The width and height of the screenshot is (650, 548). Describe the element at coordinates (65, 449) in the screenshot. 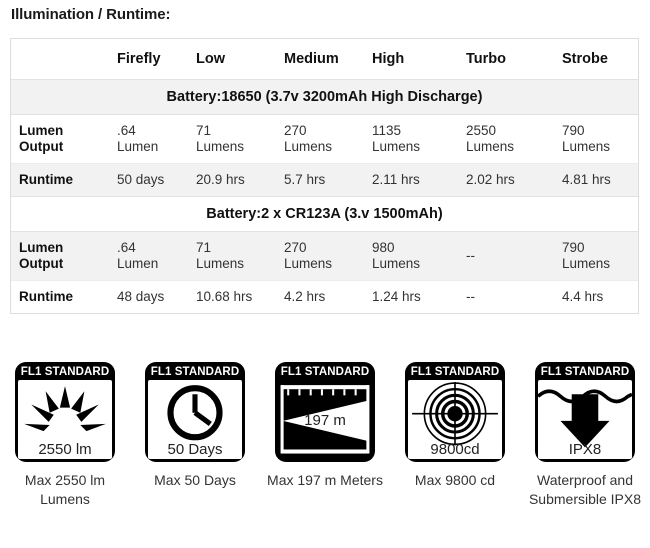

I see `fl1-badge-value: 2550 lm` at that location.